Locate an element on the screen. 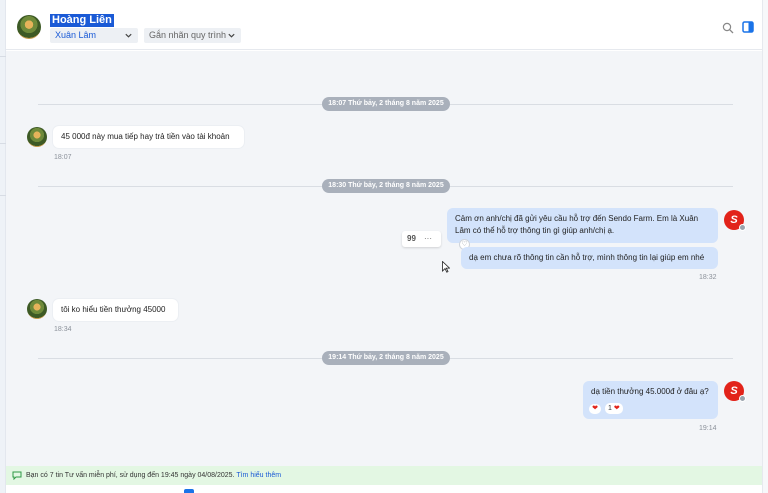 The height and width of the screenshot is (493, 768). reaction-count-value: 1 is located at coordinates (610, 408).